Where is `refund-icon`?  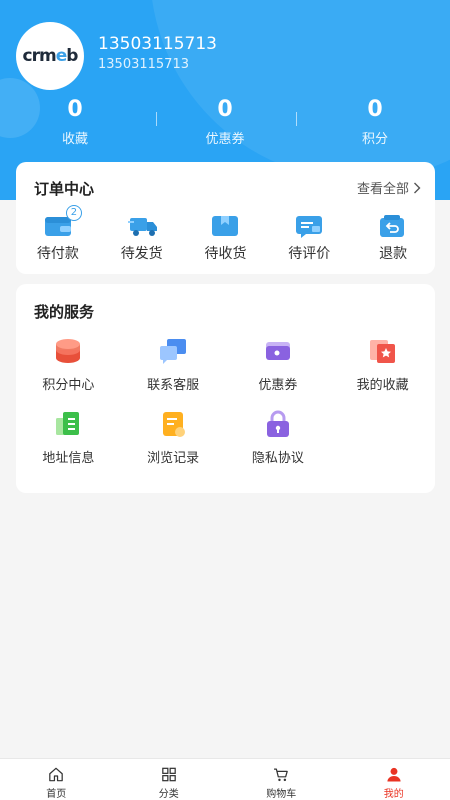 refund-icon is located at coordinates (393, 226).